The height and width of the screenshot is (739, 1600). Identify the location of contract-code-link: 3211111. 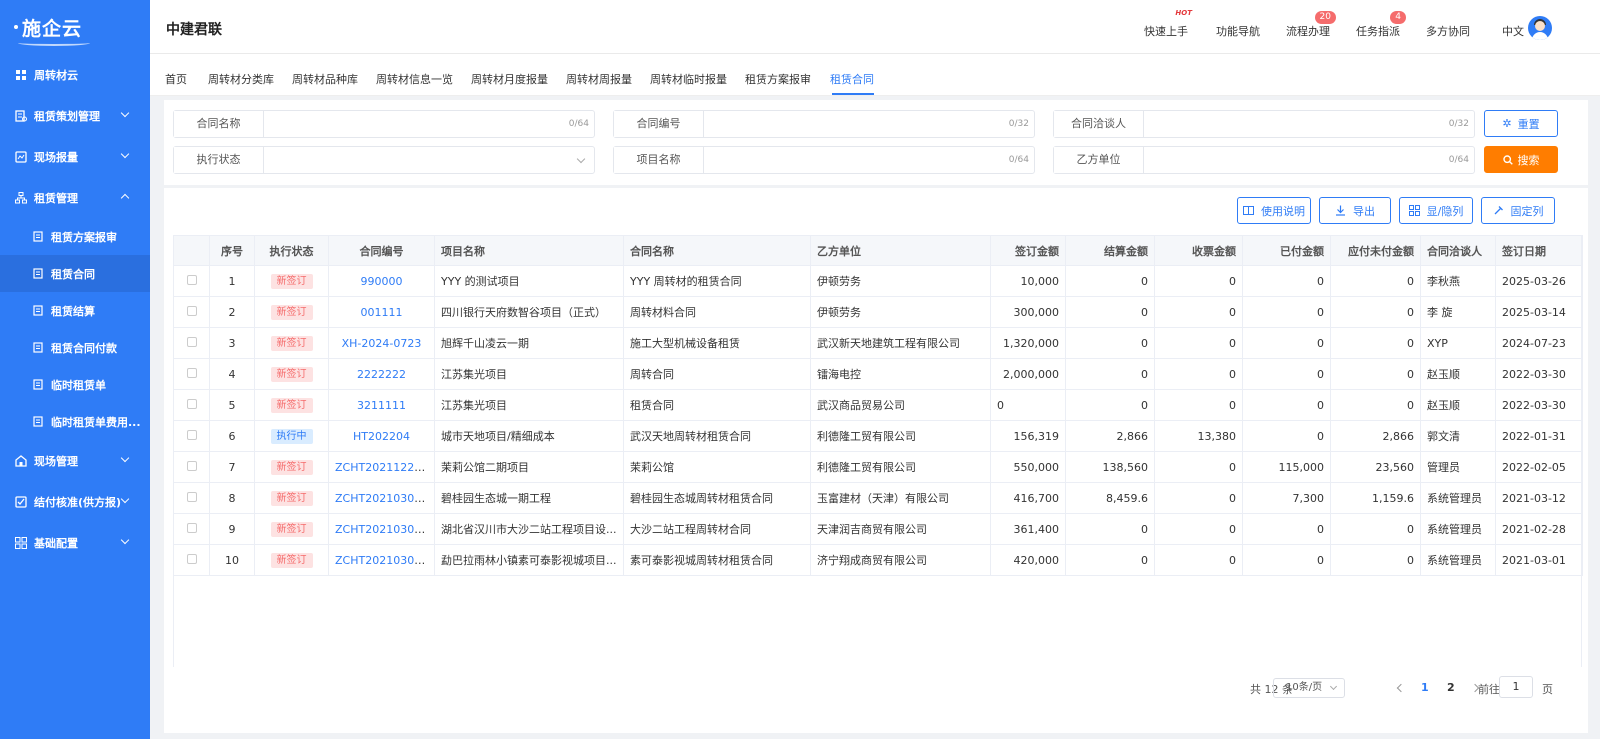
(381, 405).